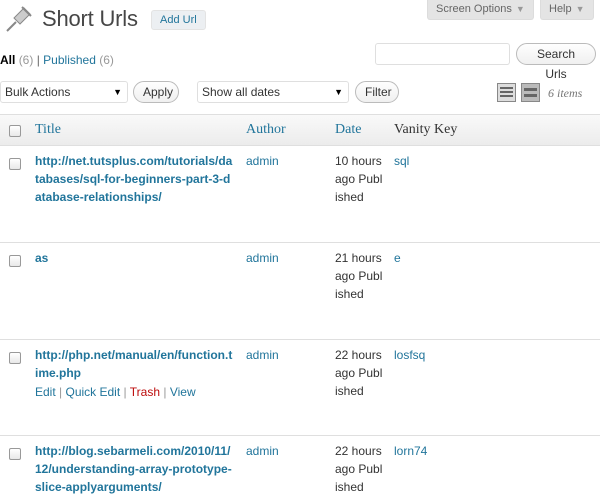 The image size is (600, 504). I want to click on column-vanity-key: Vanity Key, so click(426, 129).